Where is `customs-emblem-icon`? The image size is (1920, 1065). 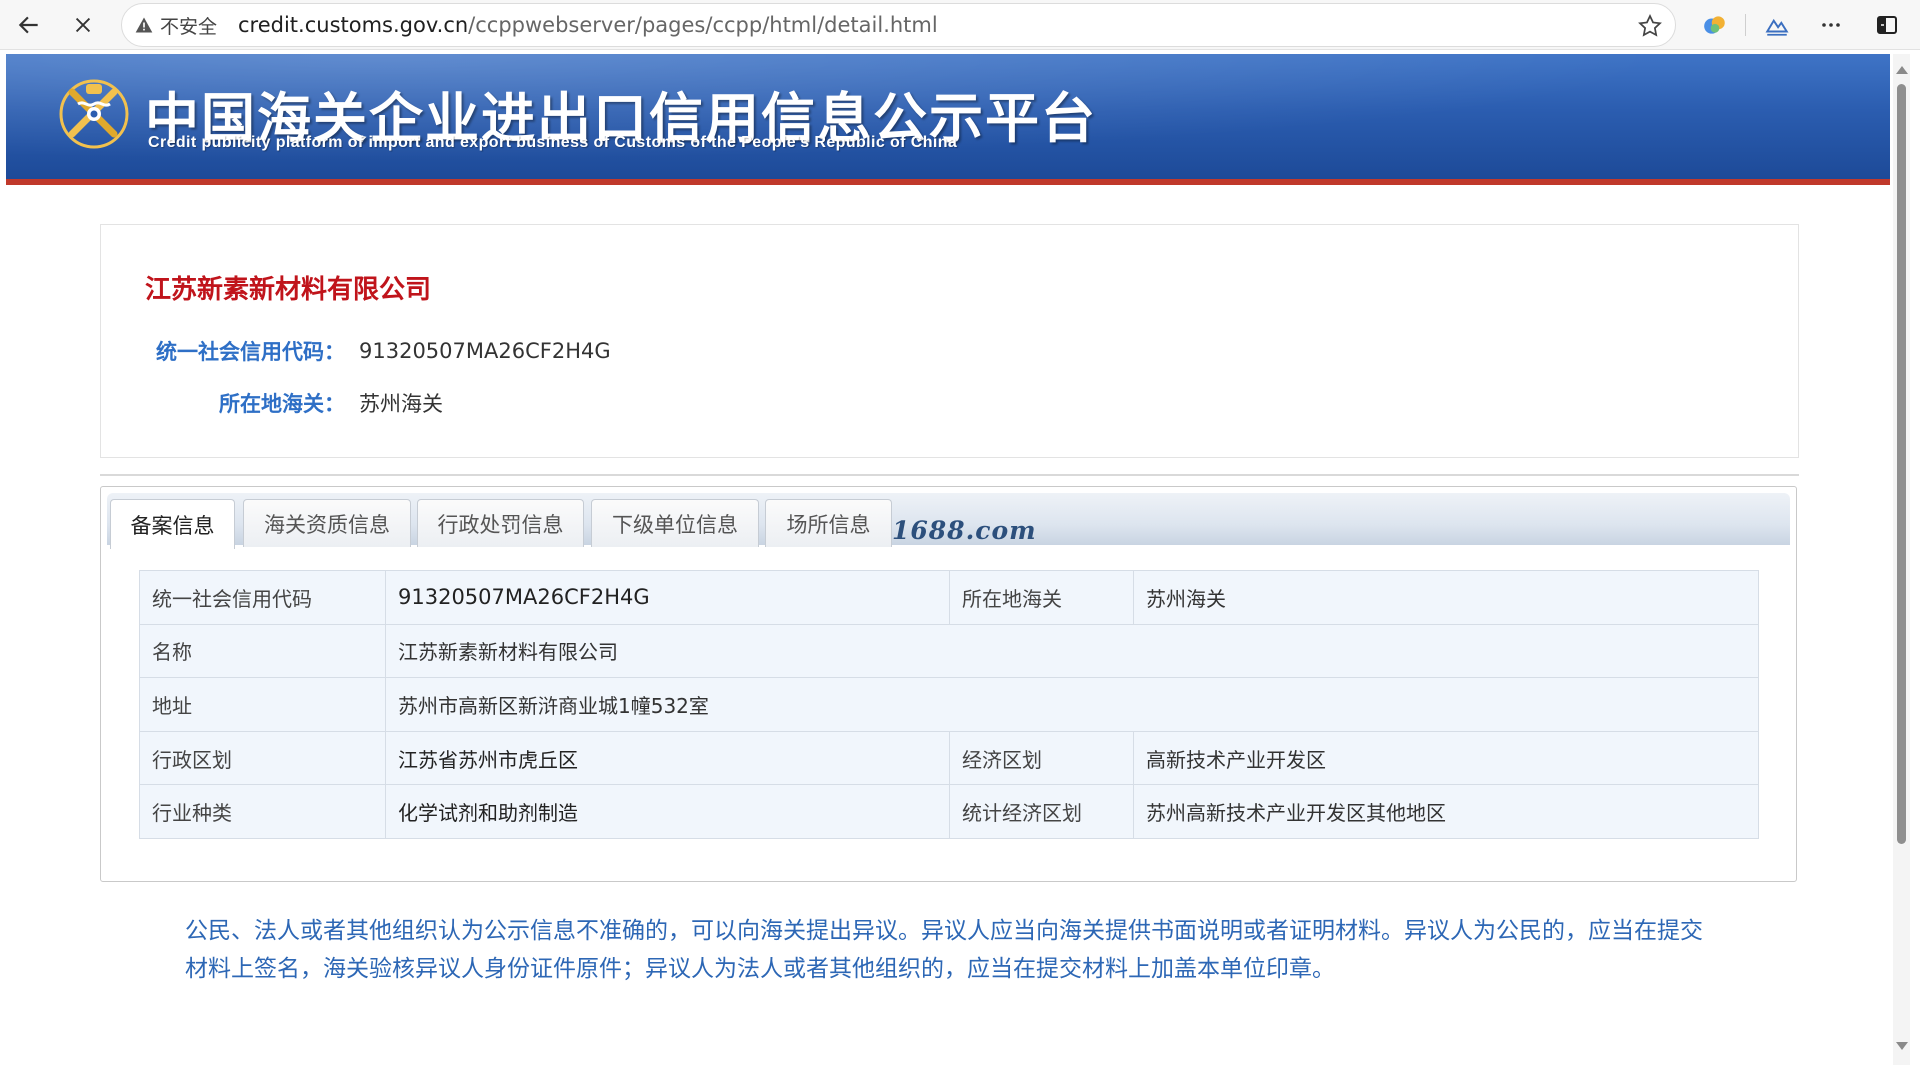 customs-emblem-icon is located at coordinates (94, 114).